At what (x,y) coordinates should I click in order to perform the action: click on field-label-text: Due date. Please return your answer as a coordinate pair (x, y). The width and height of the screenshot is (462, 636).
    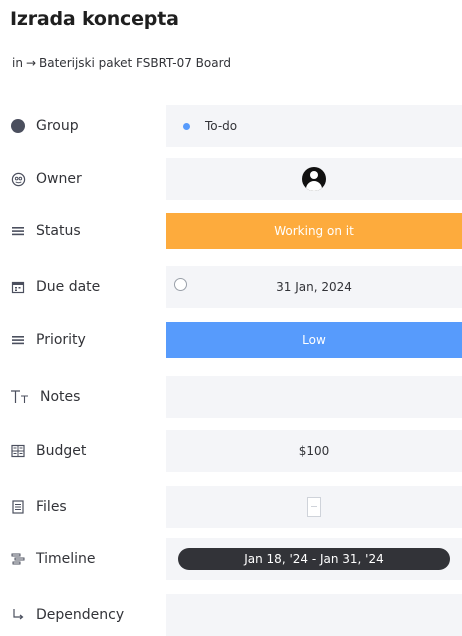
    Looking at the image, I should click on (68, 287).